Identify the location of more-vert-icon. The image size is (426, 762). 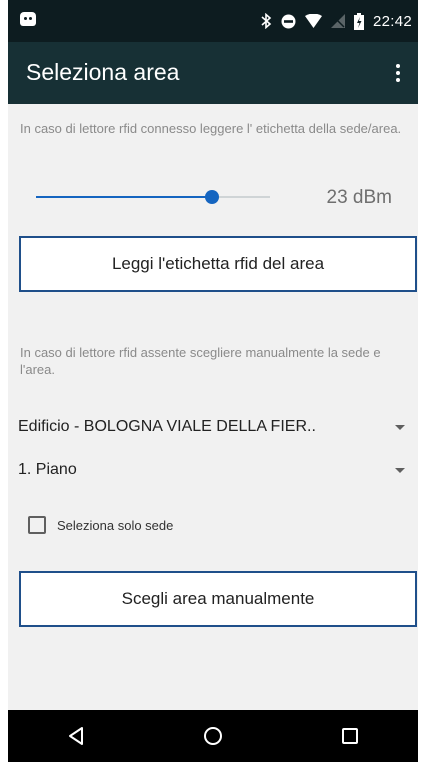
(398, 73).